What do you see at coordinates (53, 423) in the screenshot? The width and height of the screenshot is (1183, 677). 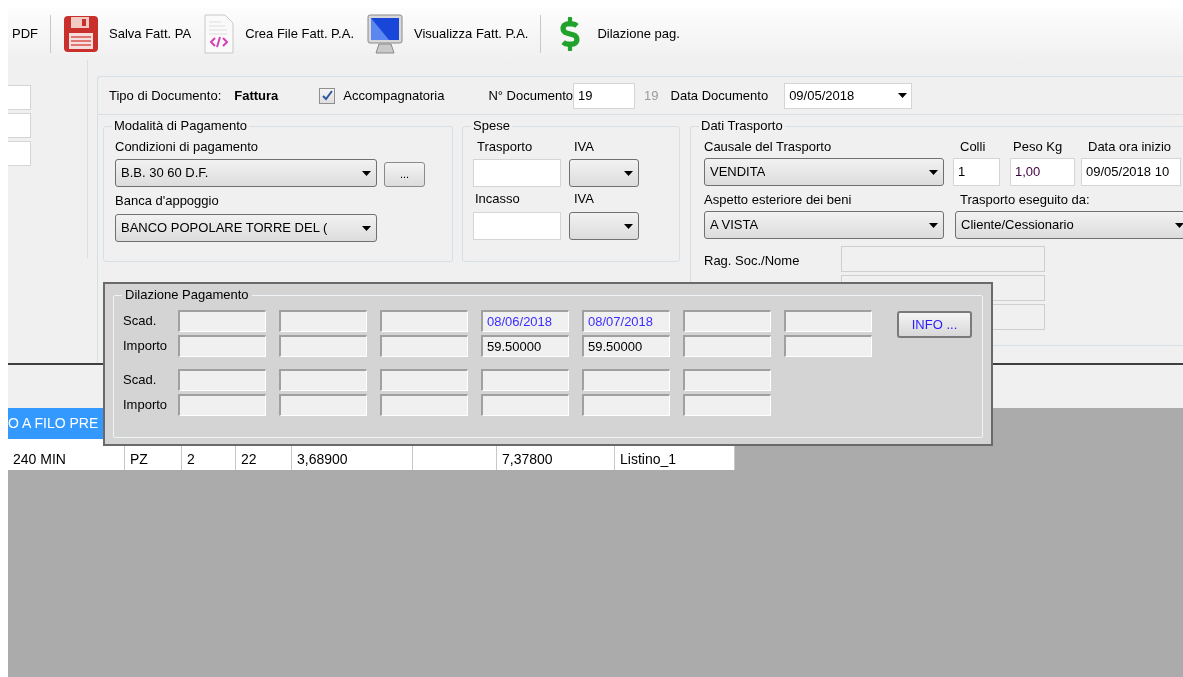 I see `table-cell-text: O A FILO PRE` at bounding box center [53, 423].